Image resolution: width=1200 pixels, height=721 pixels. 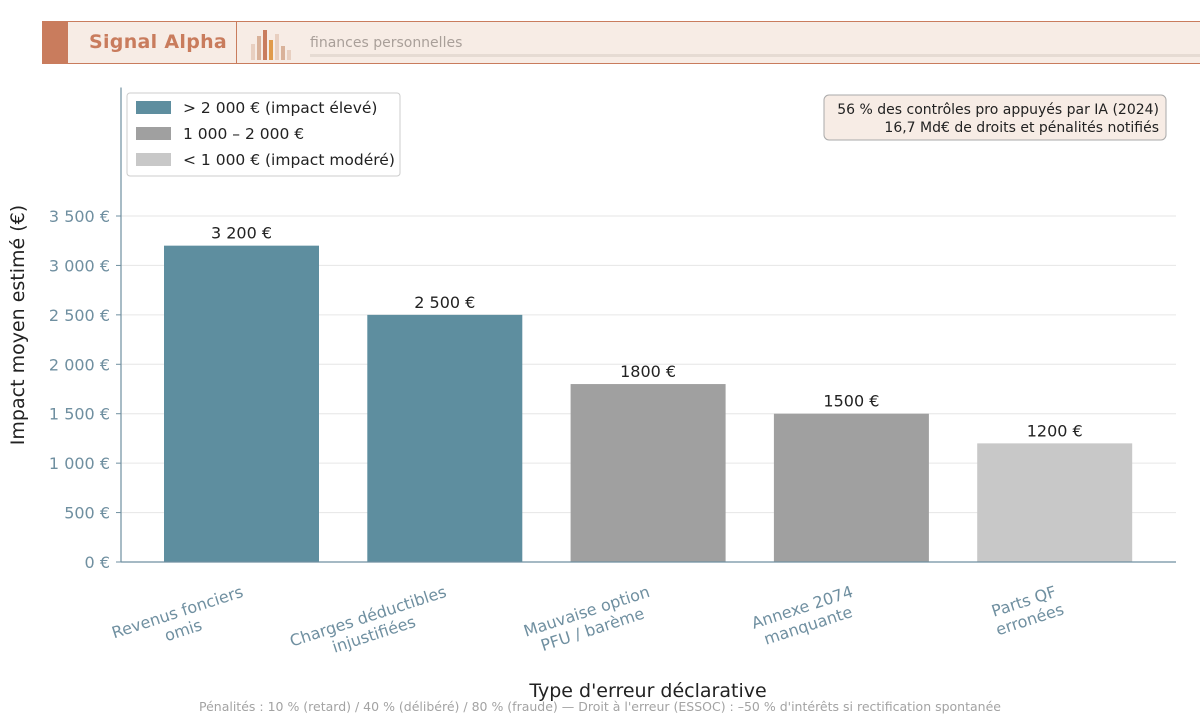 What do you see at coordinates (153, 133) in the screenshot?
I see `legend-swatch-mid` at bounding box center [153, 133].